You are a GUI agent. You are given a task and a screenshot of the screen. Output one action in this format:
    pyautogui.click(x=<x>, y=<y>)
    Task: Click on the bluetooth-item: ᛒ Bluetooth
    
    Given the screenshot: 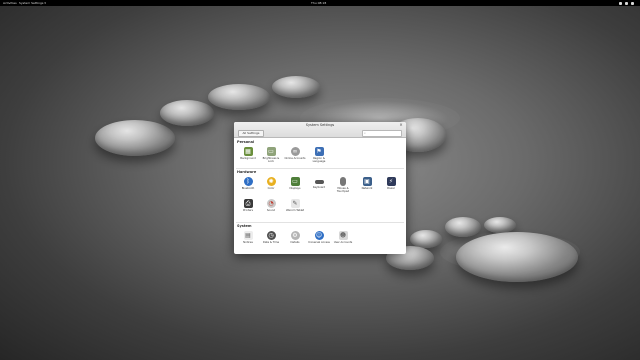 What is the action you would take?
    pyautogui.click(x=248, y=183)
    